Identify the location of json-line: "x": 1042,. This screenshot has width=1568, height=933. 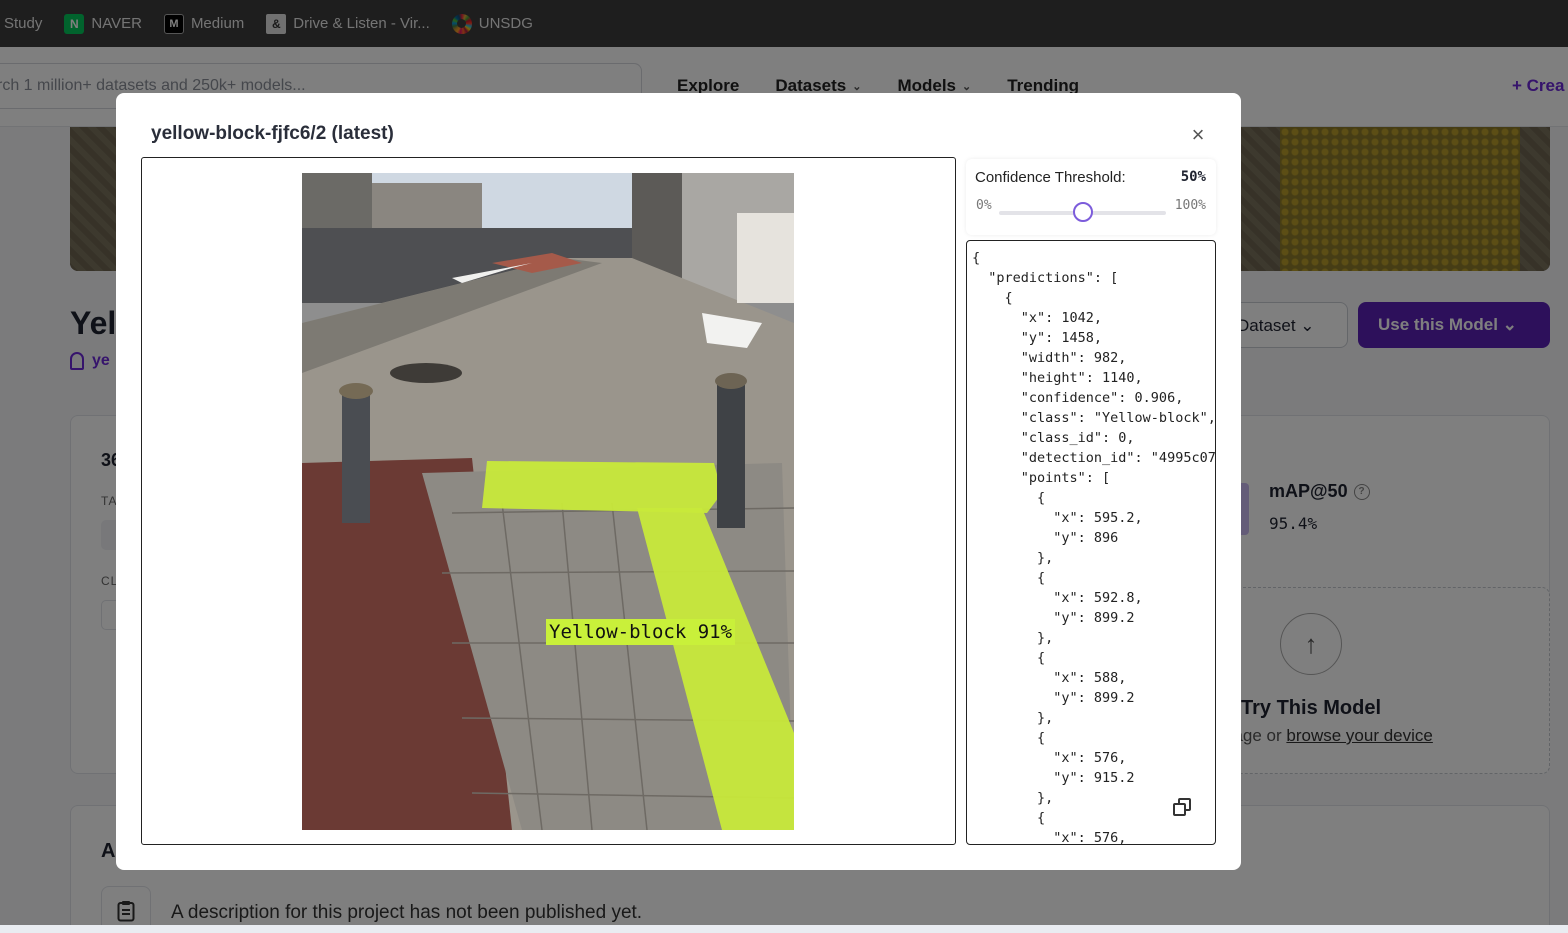
(1037, 318).